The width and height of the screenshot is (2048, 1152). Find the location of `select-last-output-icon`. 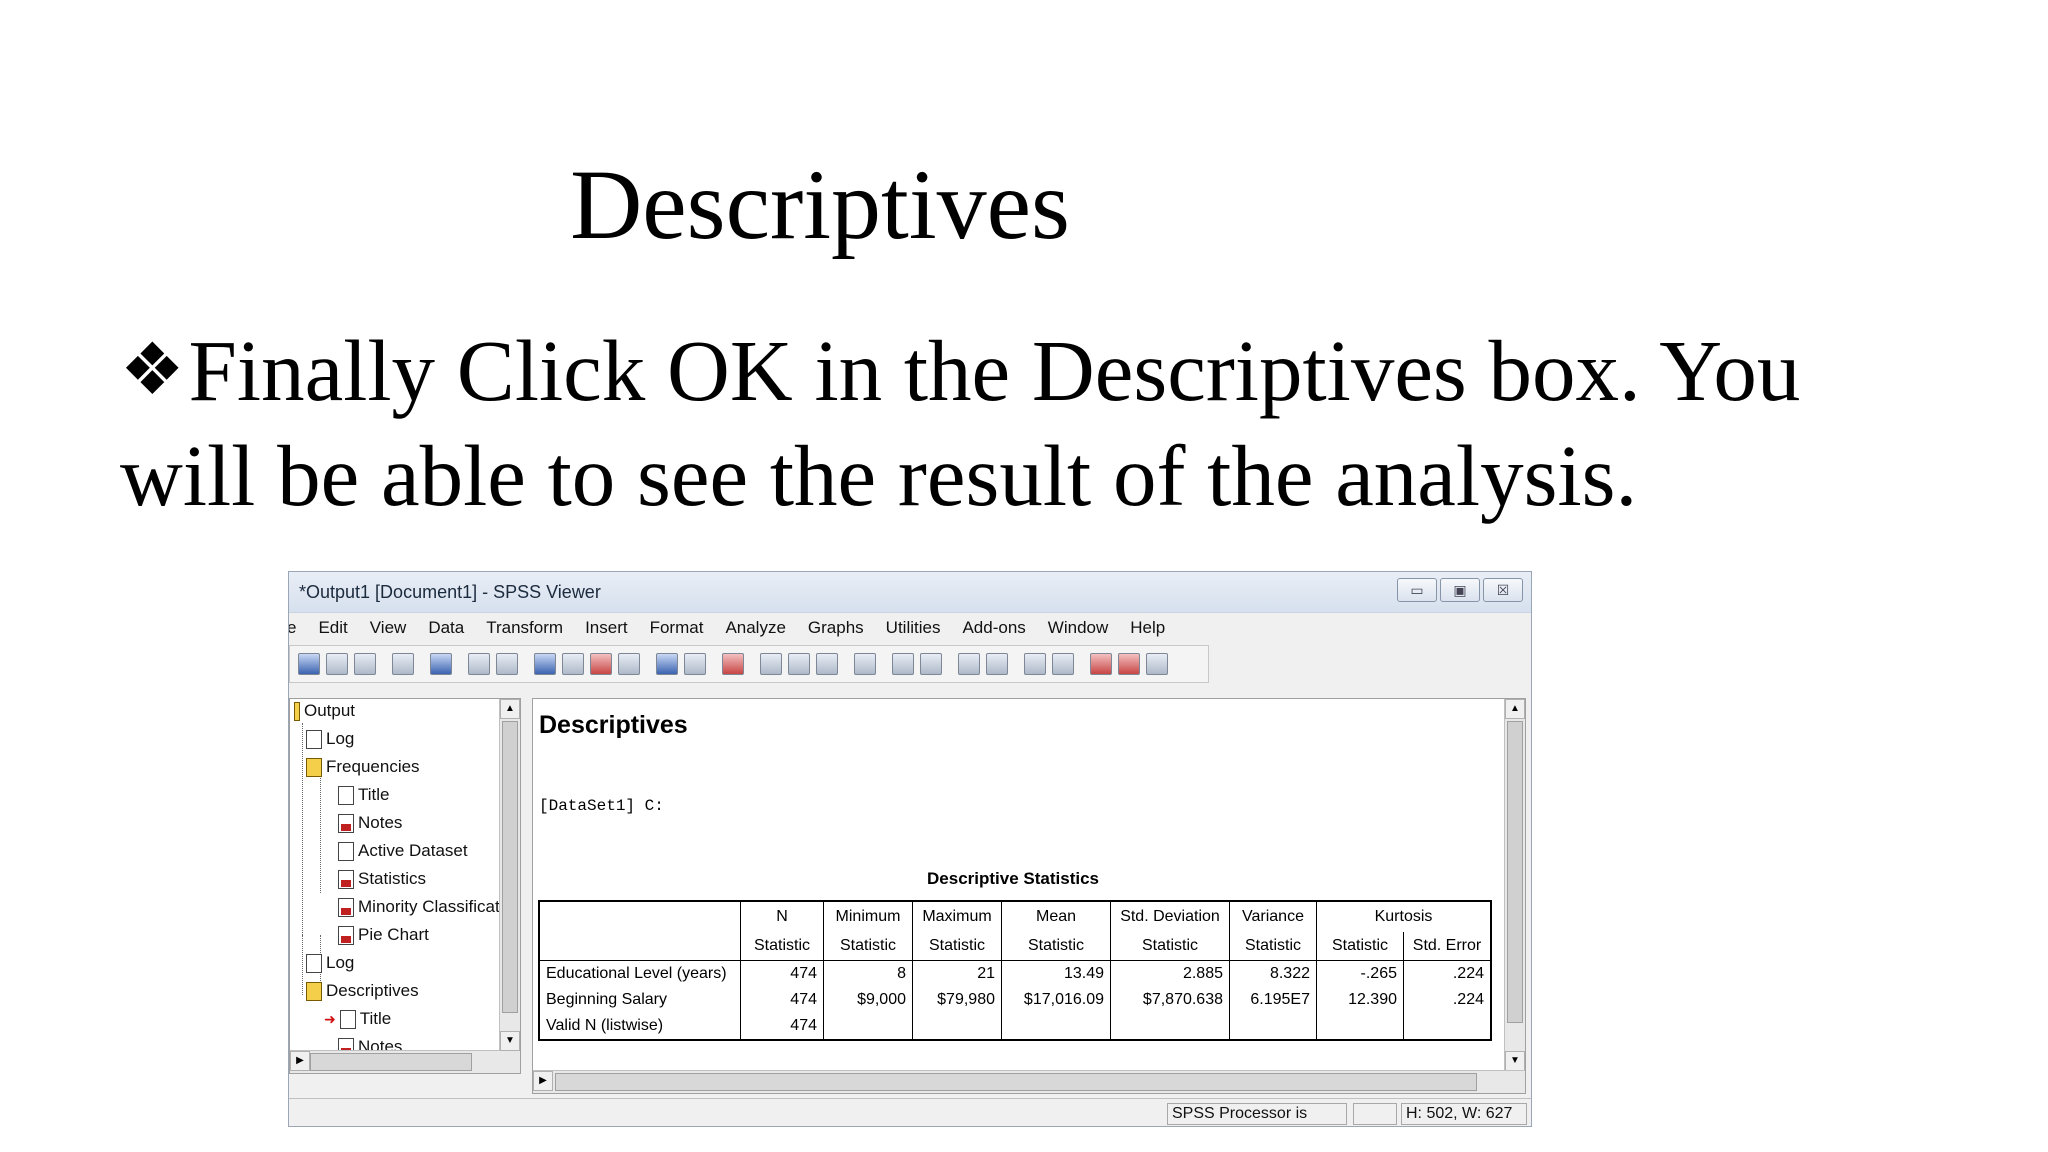

select-last-output-icon is located at coordinates (771, 664).